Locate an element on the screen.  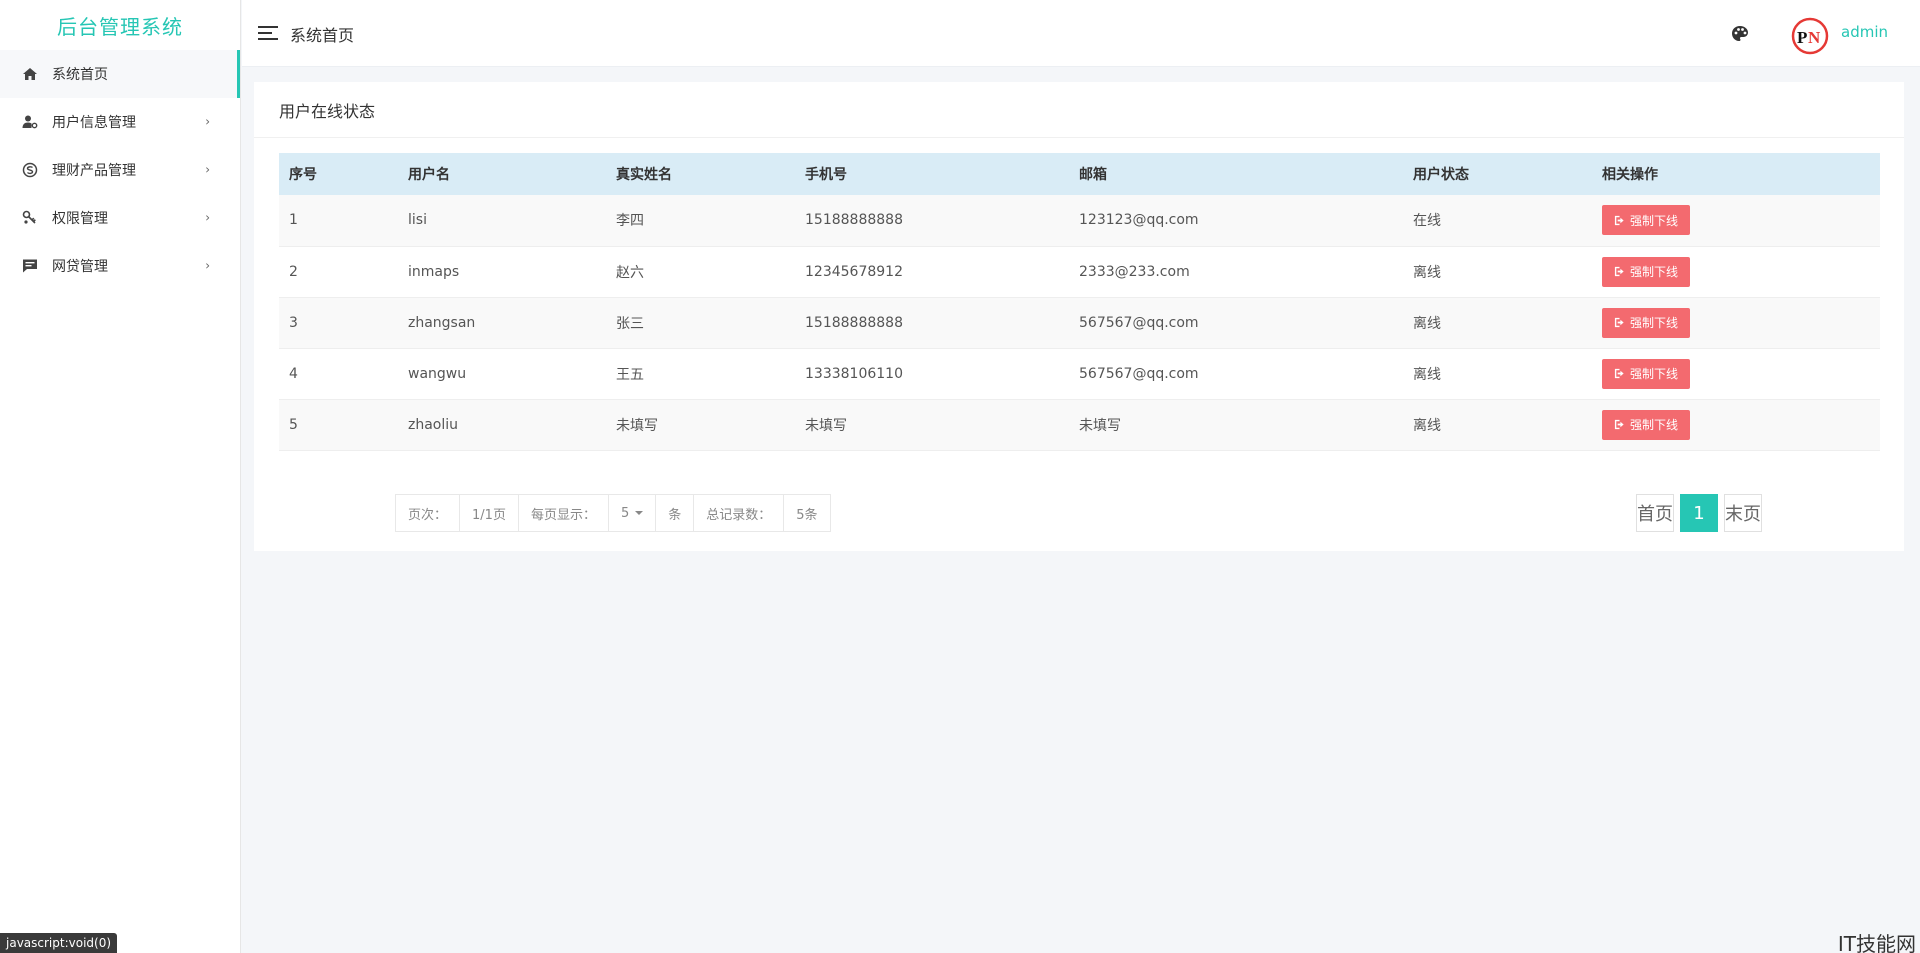
per-page-label: 每页显示： is located at coordinates (563, 513).